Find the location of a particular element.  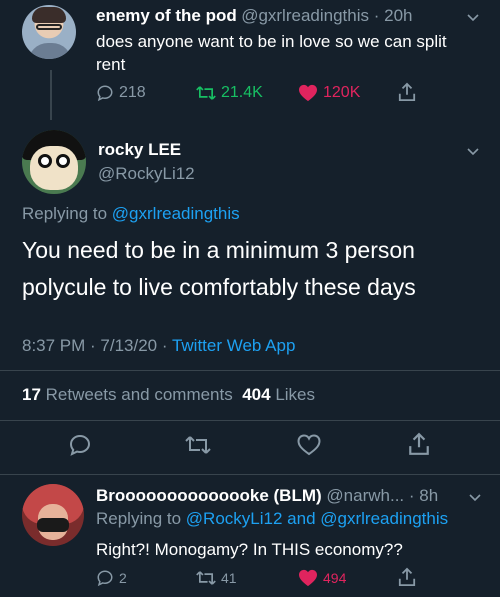

reply-count: 2 is located at coordinates (123, 578).